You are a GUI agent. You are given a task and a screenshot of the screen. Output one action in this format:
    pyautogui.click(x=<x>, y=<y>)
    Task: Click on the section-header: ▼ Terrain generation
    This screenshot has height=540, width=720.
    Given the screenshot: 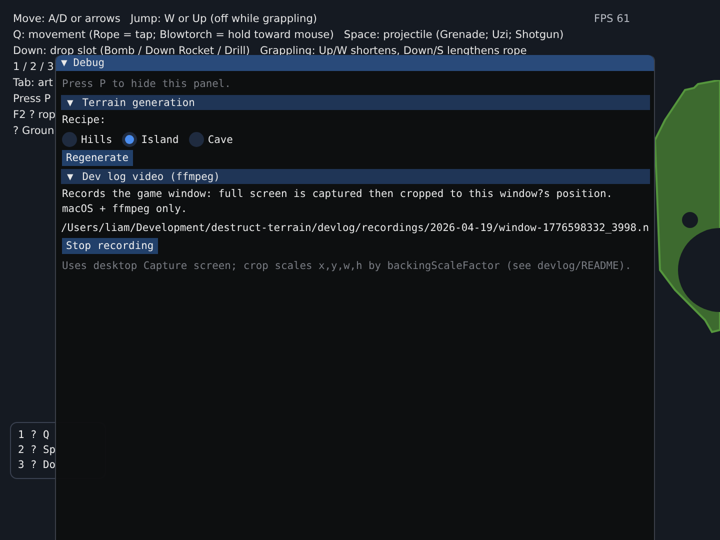 What is the action you would take?
    pyautogui.click(x=355, y=102)
    